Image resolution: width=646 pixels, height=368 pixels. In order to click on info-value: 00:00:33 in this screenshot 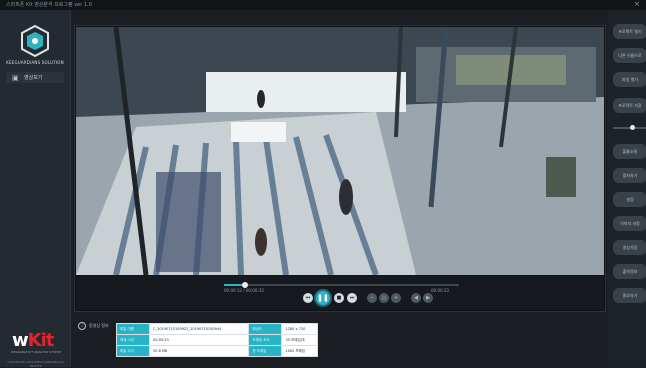, I will do `click(199, 340)`.